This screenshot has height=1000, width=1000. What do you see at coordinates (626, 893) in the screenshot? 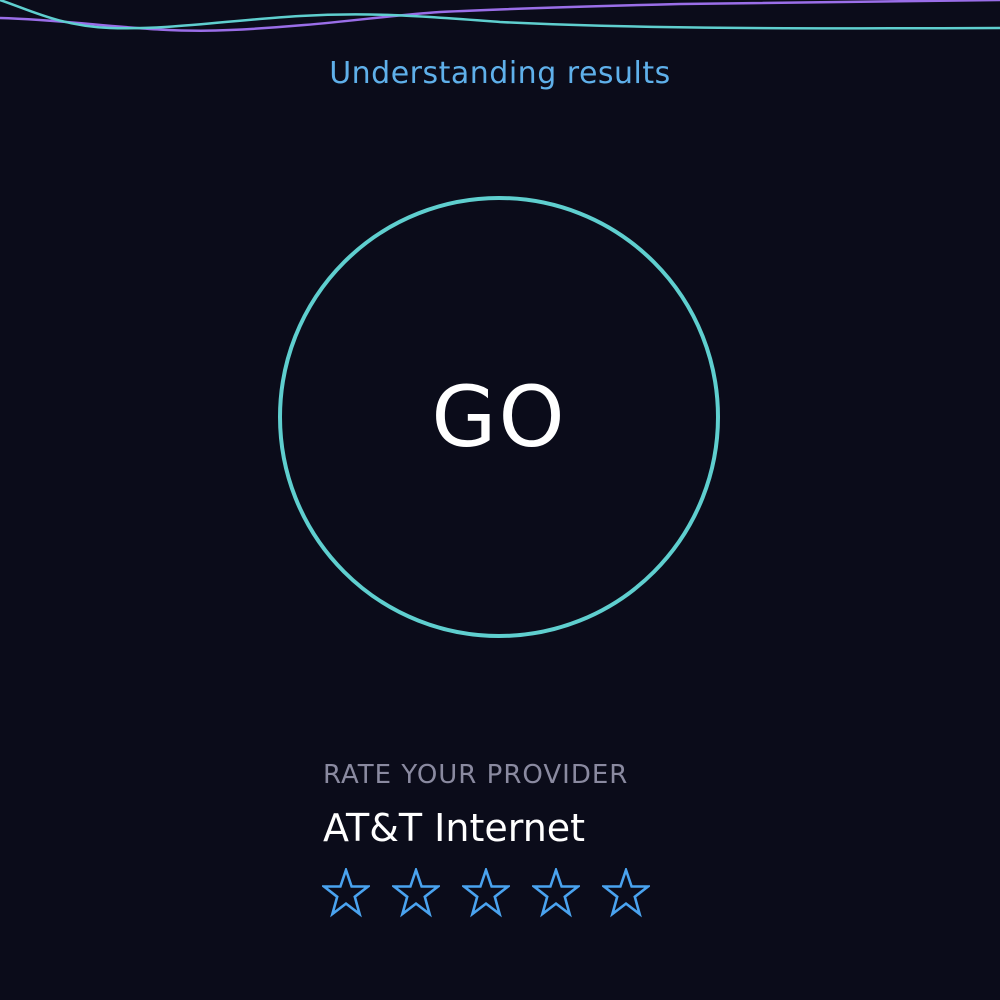
I see `star-5-icon` at bounding box center [626, 893].